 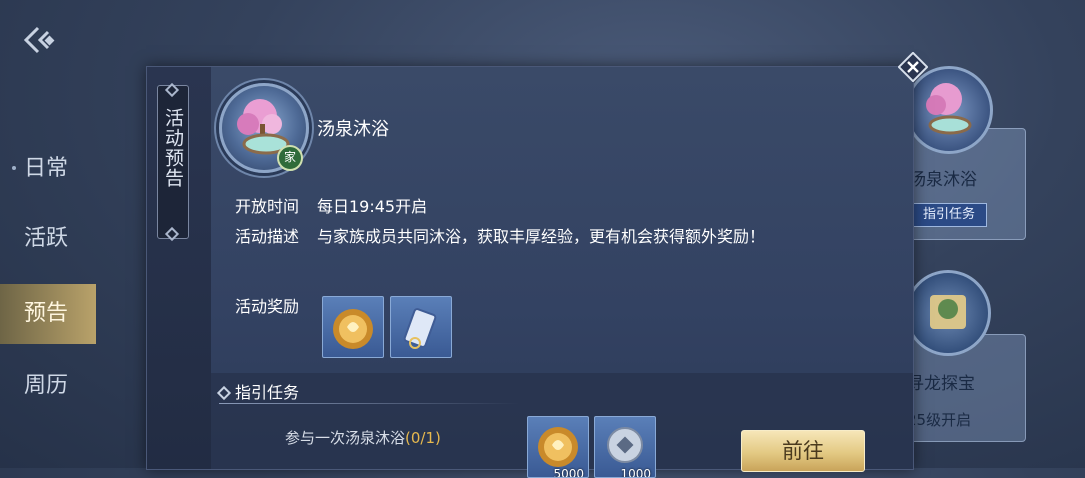 What do you see at coordinates (949, 215) in the screenshot?
I see `guide-tag: 指引任务` at bounding box center [949, 215].